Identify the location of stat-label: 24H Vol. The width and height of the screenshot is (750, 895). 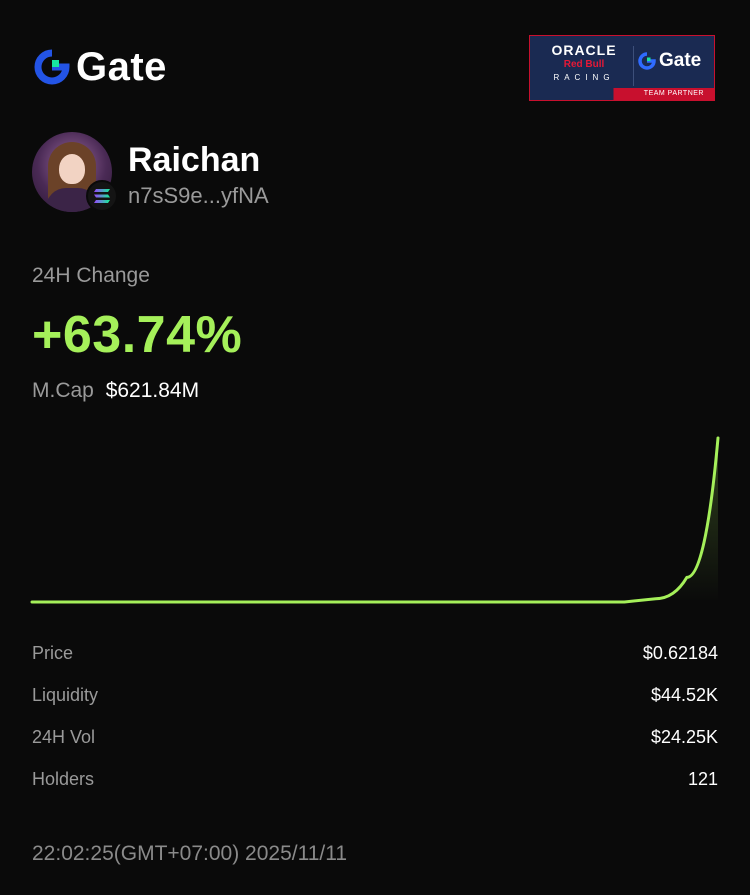
(64, 736).